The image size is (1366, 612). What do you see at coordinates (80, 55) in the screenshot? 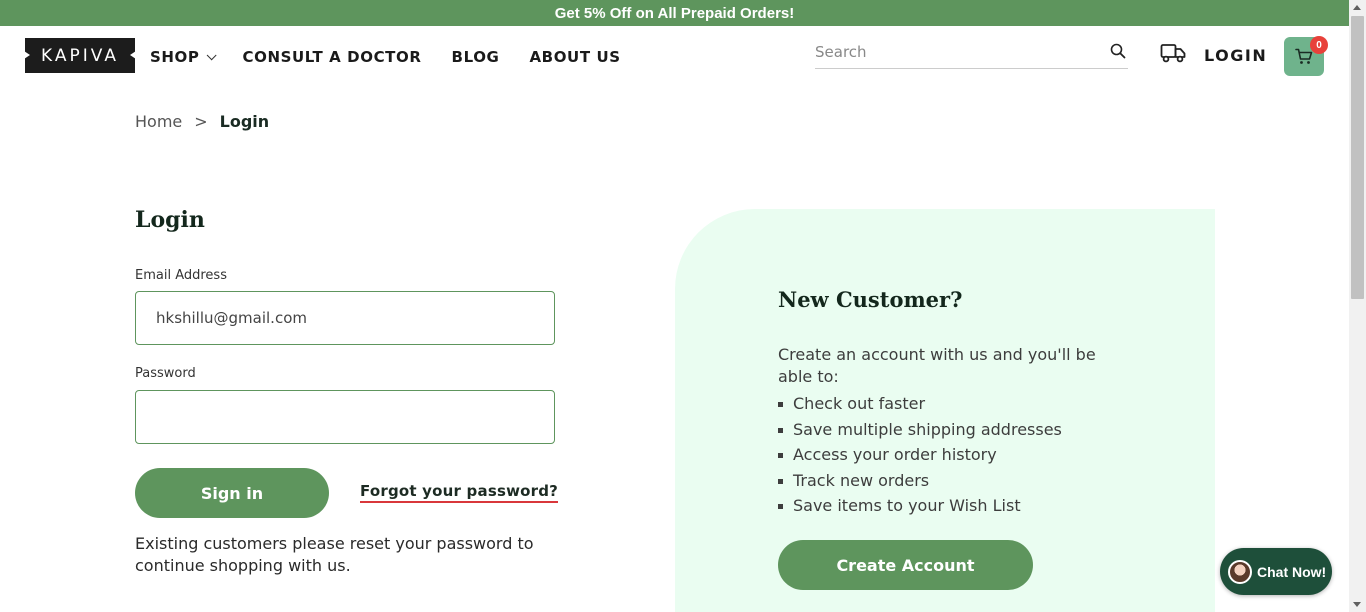
I see `brand-logo: KAPIVA` at bounding box center [80, 55].